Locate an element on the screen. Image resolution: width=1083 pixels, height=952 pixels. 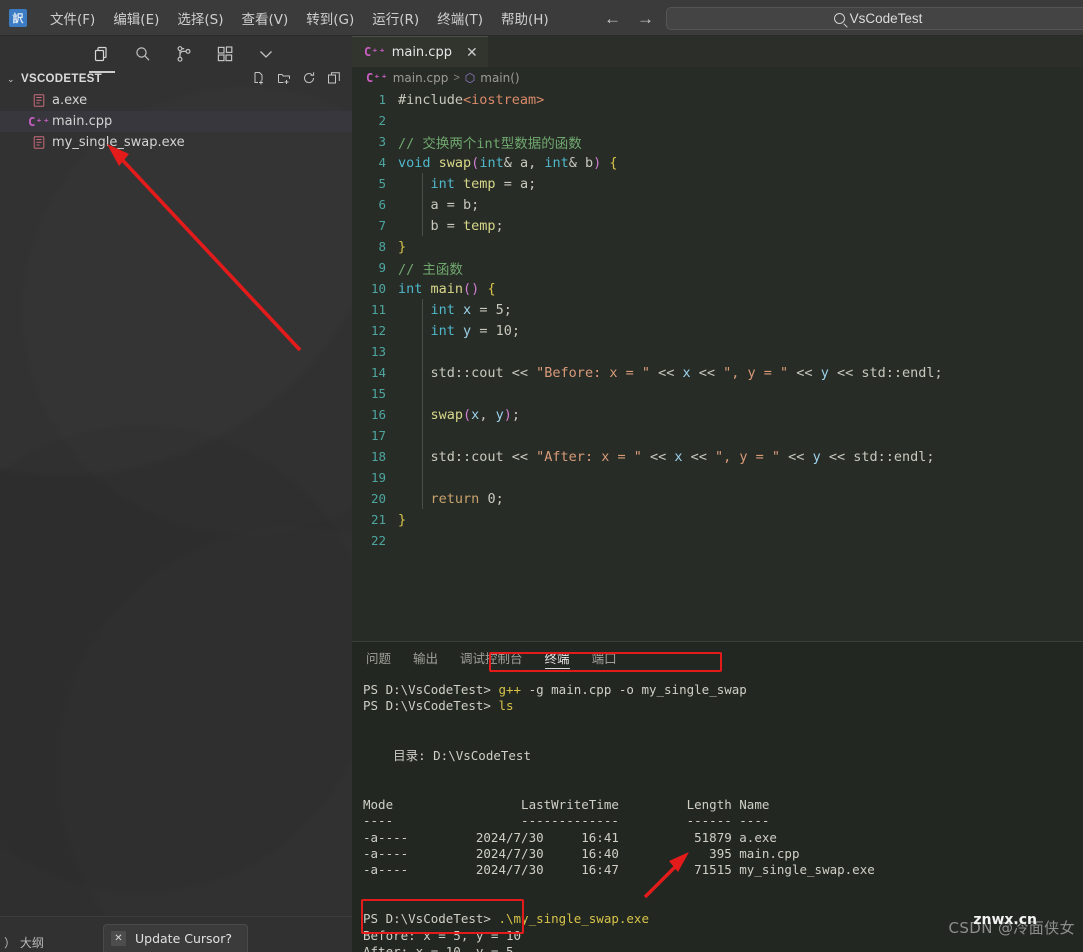
activity-explorer-icon is located at coordinates (102, 58).